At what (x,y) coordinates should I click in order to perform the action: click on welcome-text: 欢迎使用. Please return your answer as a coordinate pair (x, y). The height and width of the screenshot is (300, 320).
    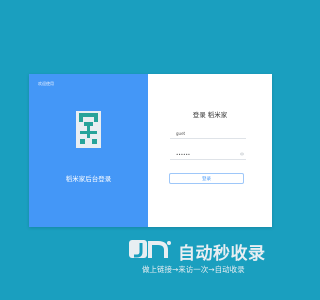
    Looking at the image, I should click on (46, 83).